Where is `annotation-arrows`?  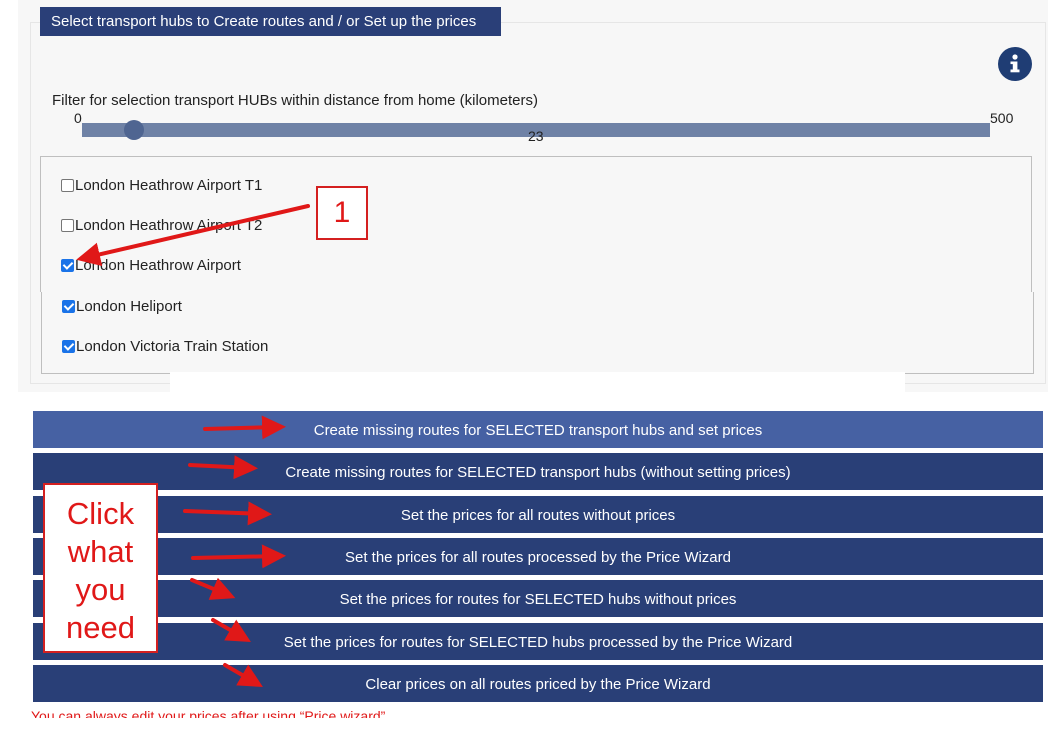 annotation-arrows is located at coordinates (193, 446).